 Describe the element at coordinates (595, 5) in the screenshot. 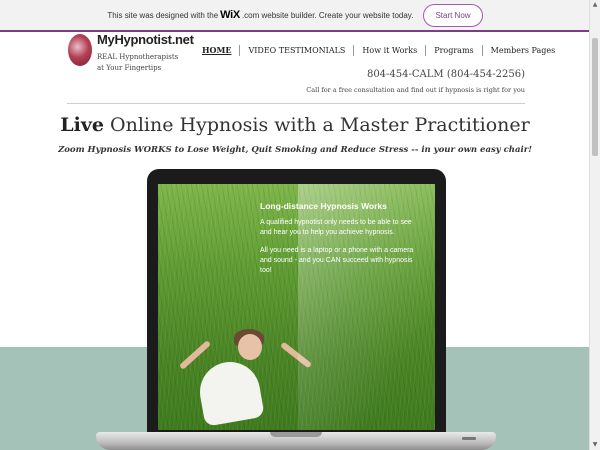

I see `scroll-up-arrow-icon: ▲` at that location.